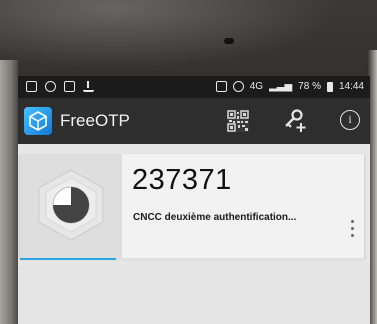 This screenshot has height=324, width=377. I want to click on signal-icon: ▂▃▅, so click(281, 86).